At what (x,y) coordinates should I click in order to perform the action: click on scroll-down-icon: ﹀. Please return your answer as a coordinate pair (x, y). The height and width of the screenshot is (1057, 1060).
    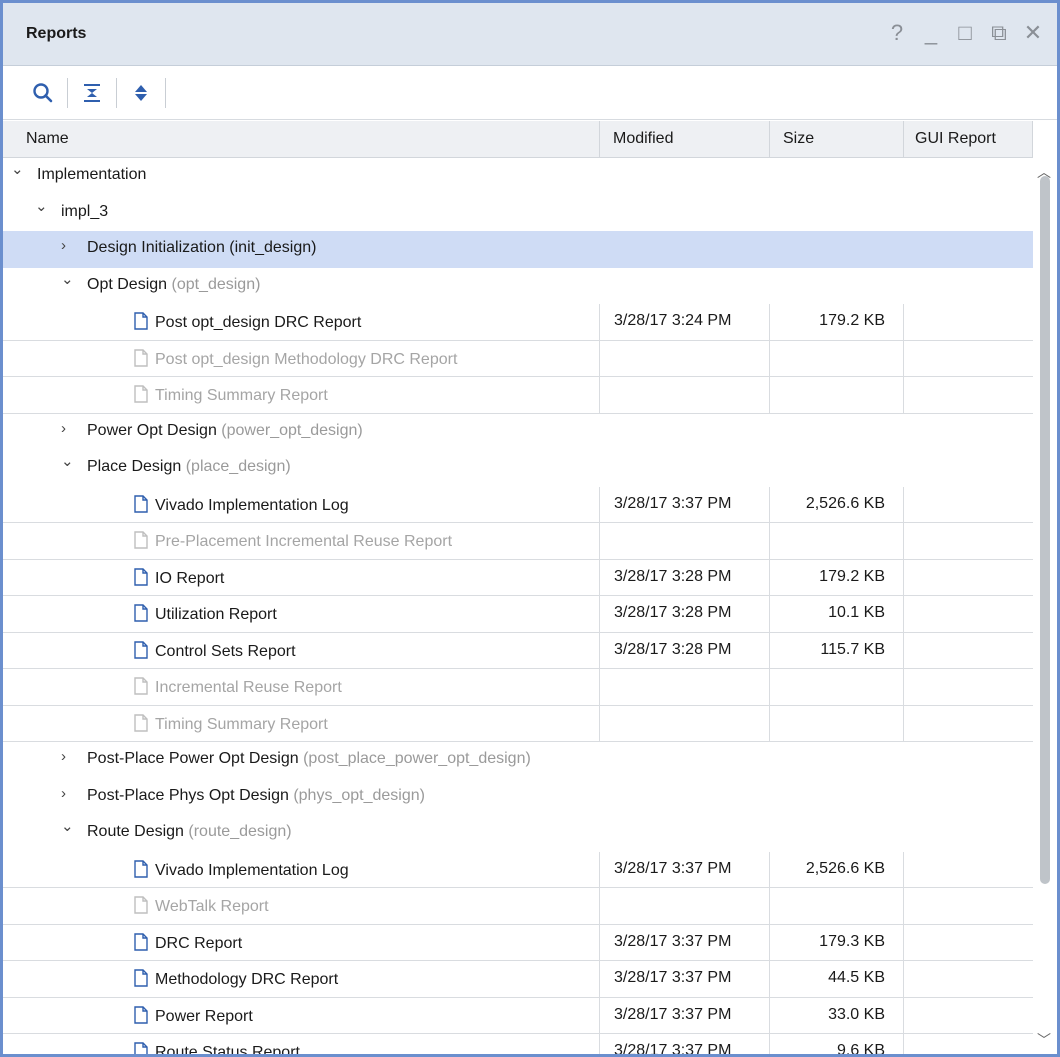
    Looking at the image, I should click on (1044, 1040).